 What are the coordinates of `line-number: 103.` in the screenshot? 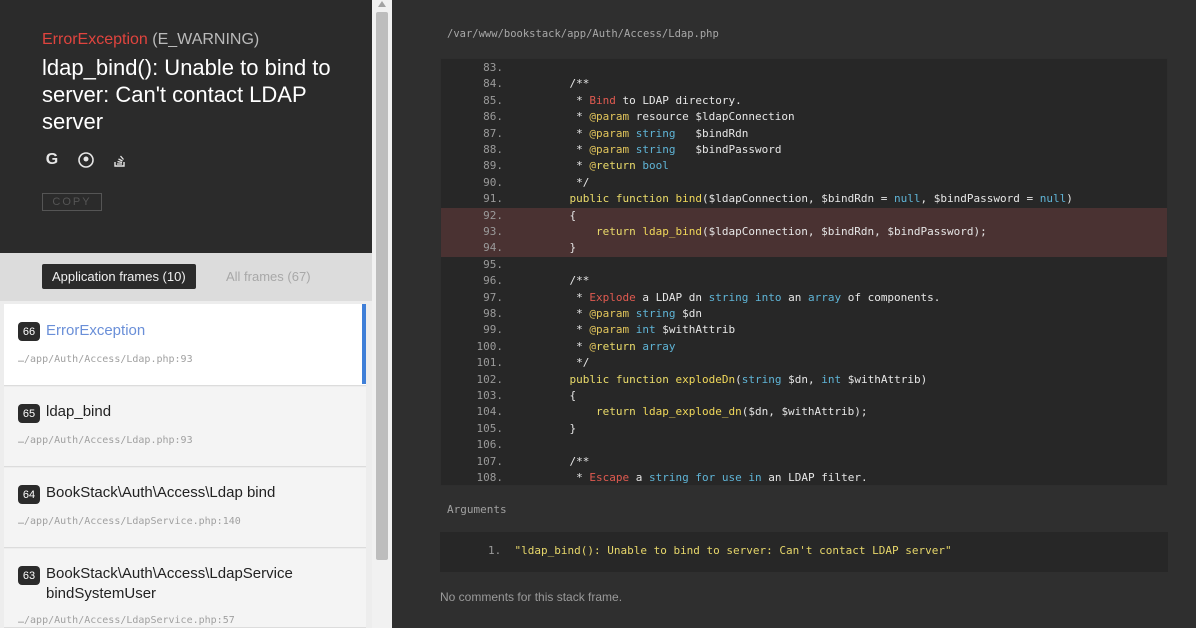 It's located at (490, 395).